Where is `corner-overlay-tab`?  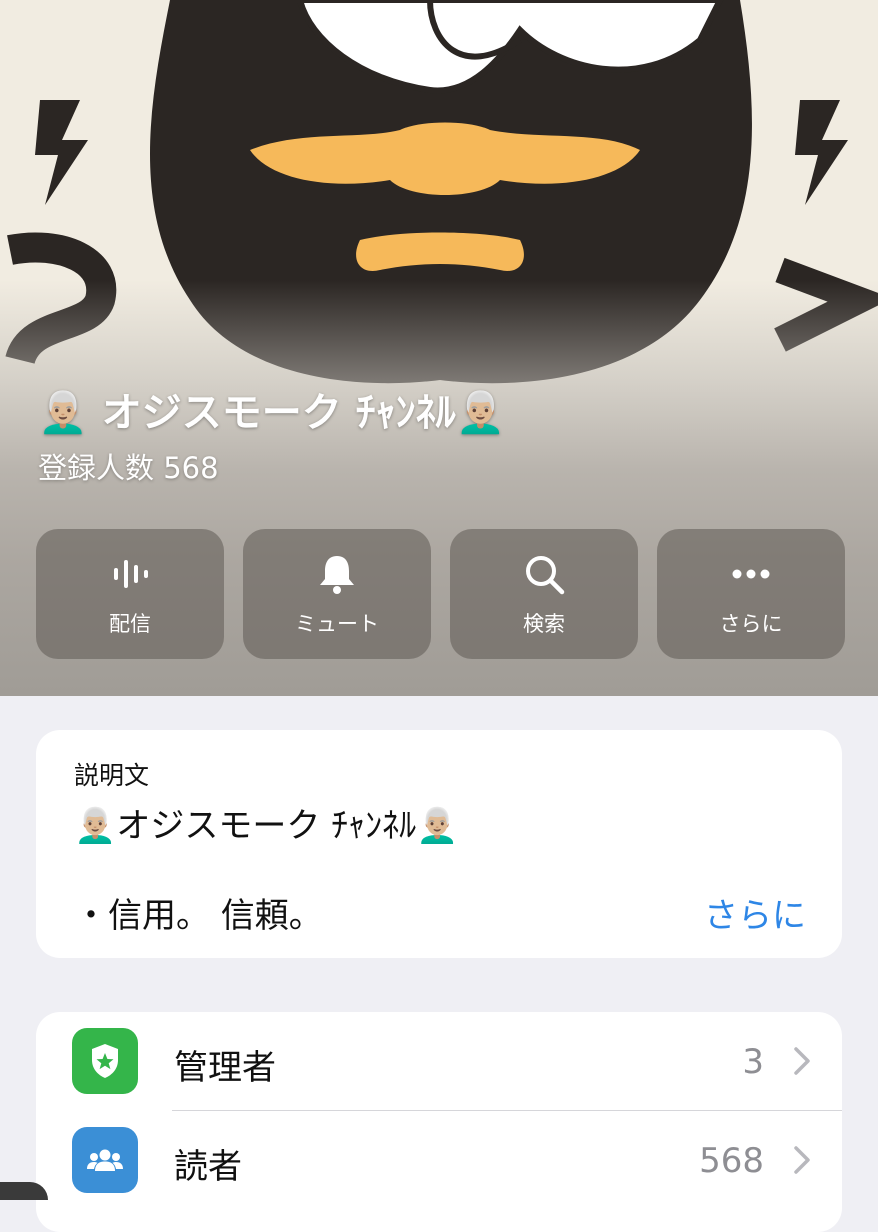 corner-overlay-tab is located at coordinates (24, 1191).